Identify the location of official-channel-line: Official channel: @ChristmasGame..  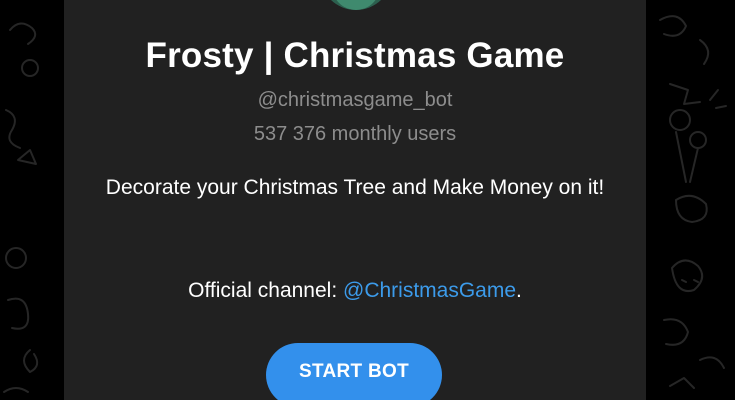
(355, 291).